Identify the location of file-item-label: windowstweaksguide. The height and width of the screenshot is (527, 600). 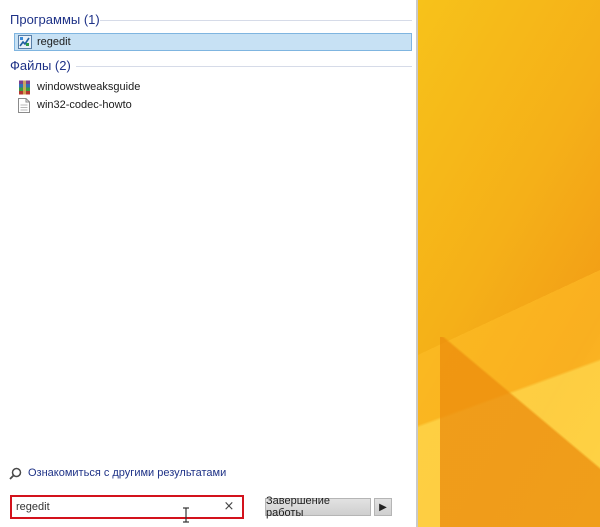
(89, 87).